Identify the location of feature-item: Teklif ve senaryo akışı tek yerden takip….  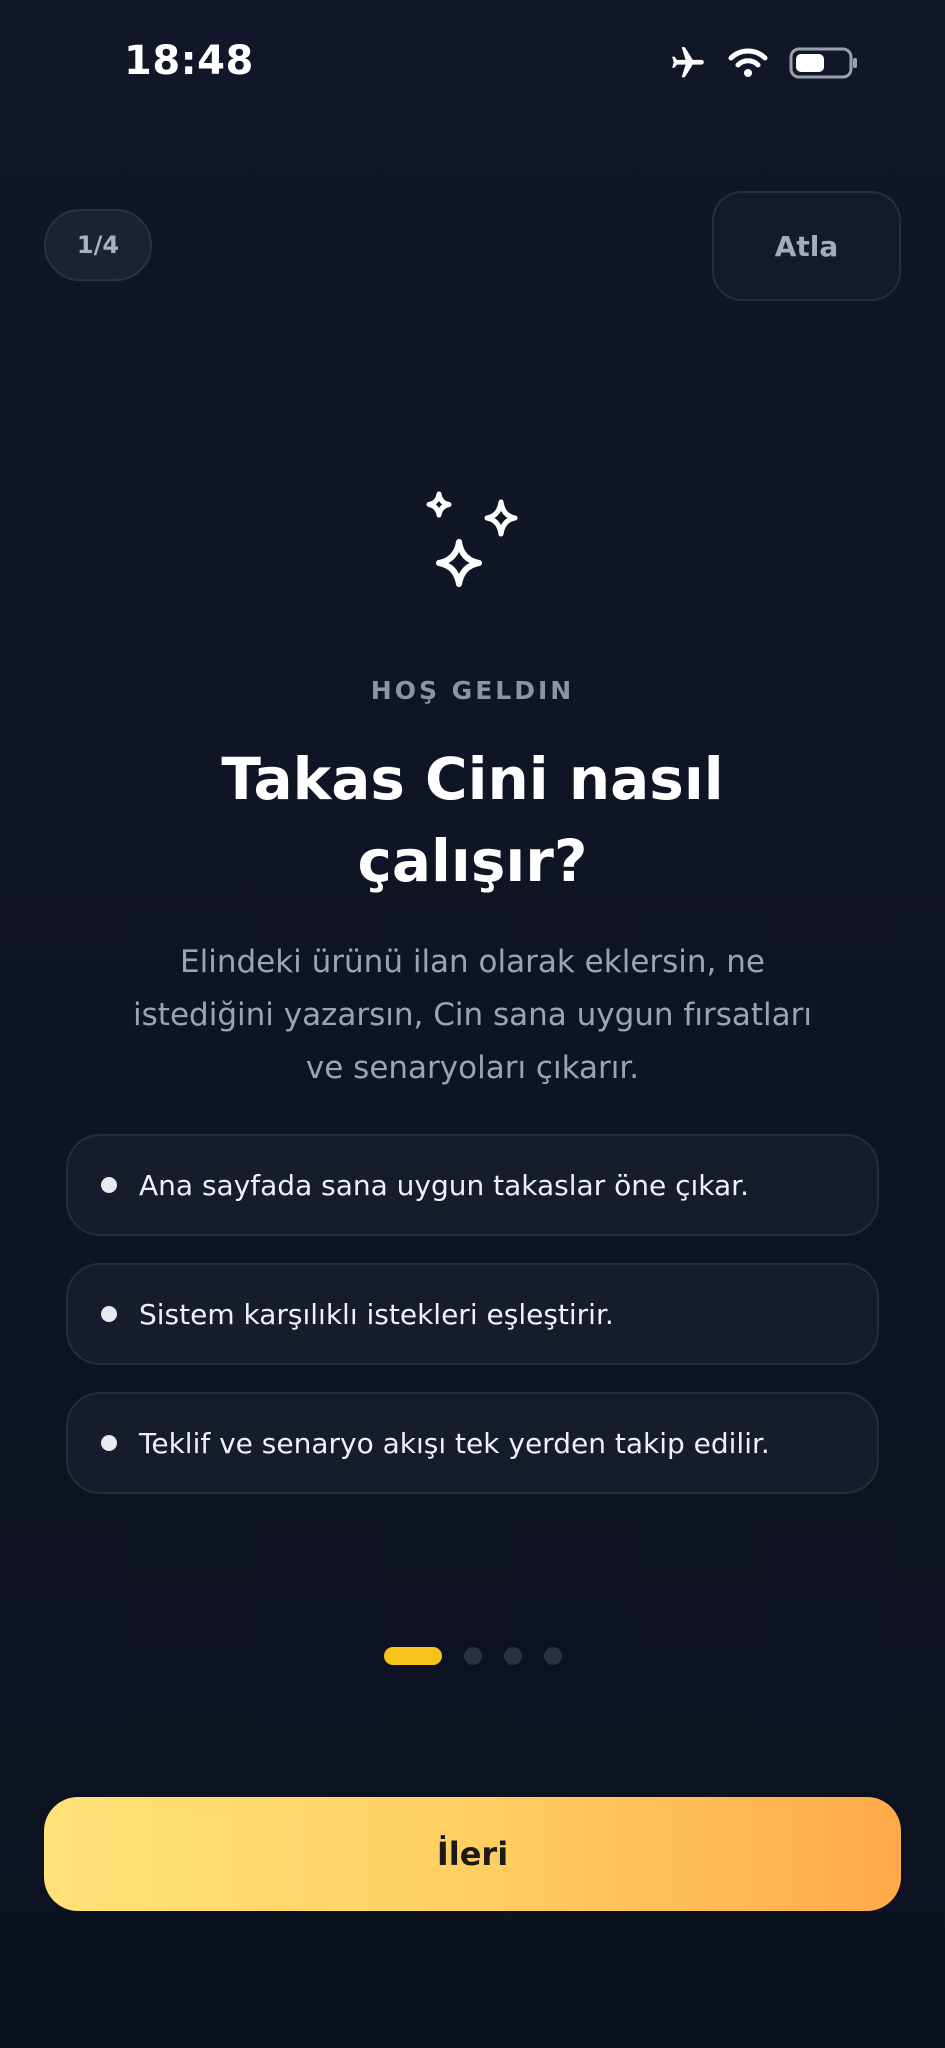
(472, 1443).